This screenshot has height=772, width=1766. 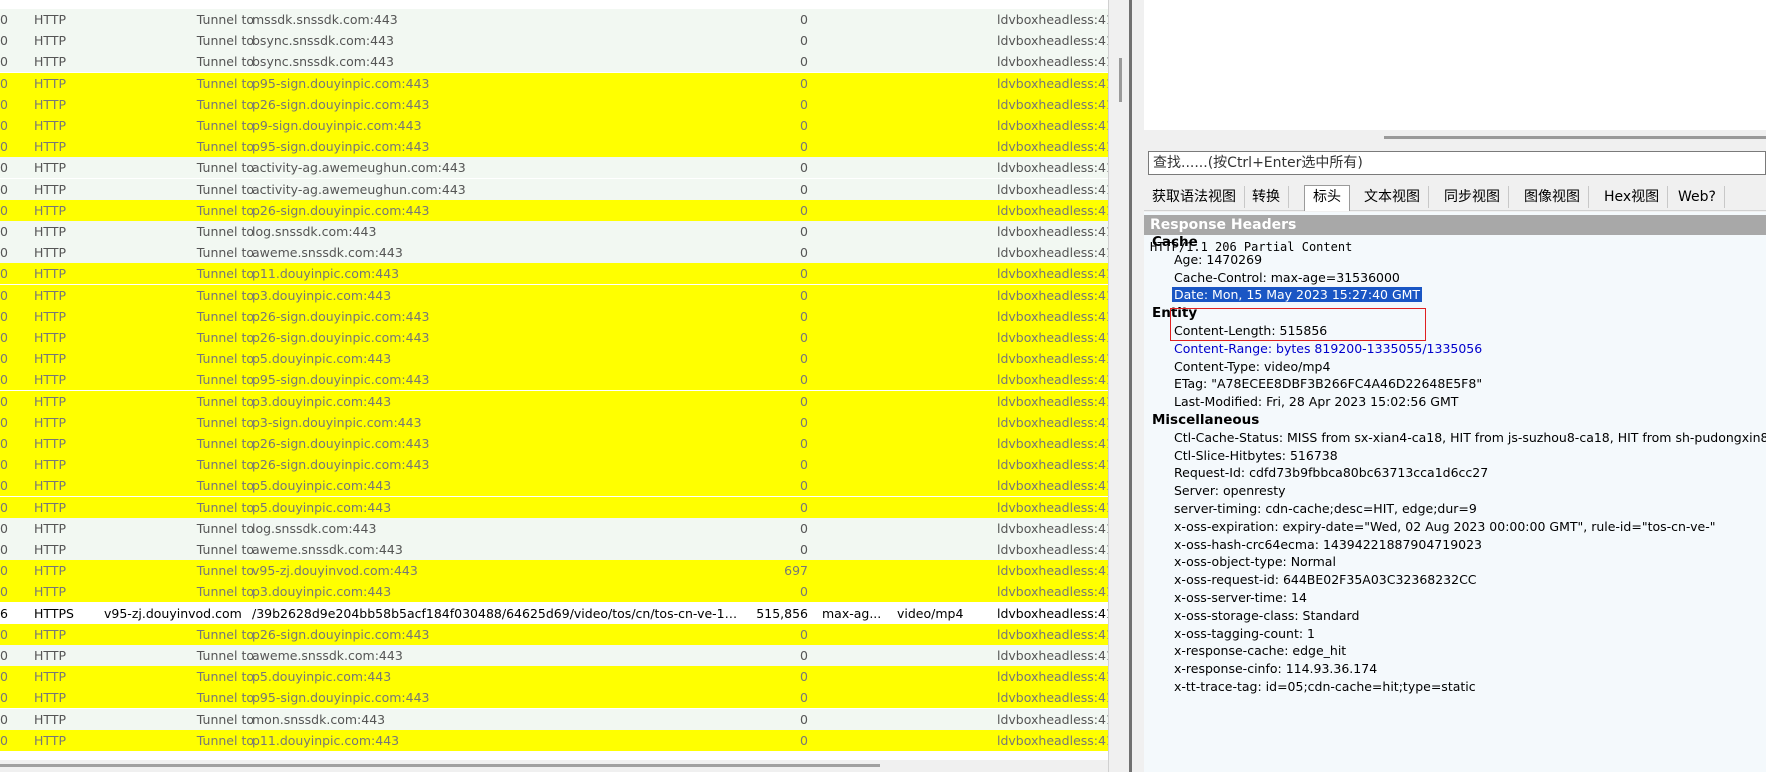 What do you see at coordinates (1194, 197) in the screenshot?
I see `tab-0: 获取语法视图` at bounding box center [1194, 197].